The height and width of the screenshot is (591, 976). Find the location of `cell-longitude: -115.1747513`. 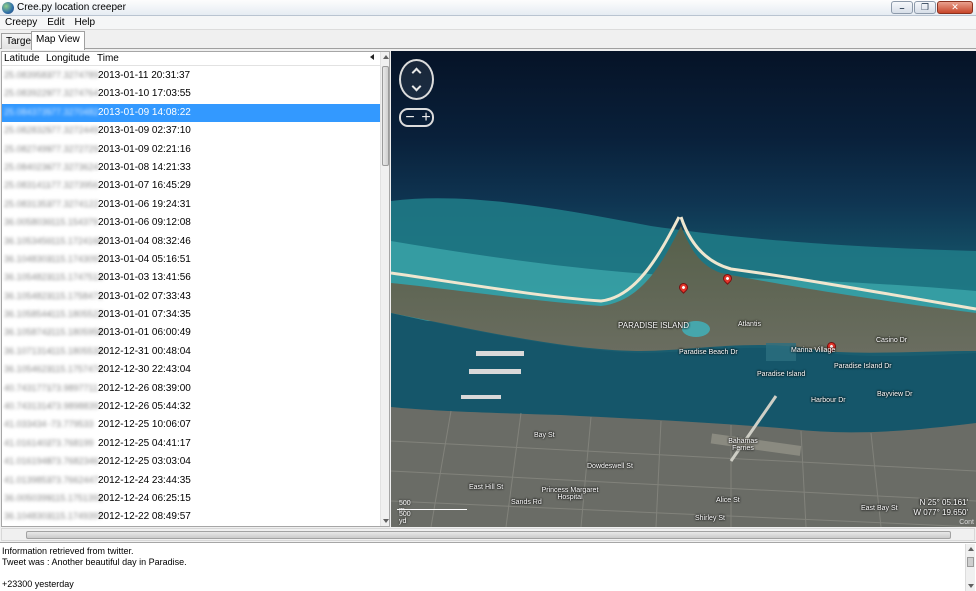

cell-longitude: -115.1747513 is located at coordinates (75, 277).